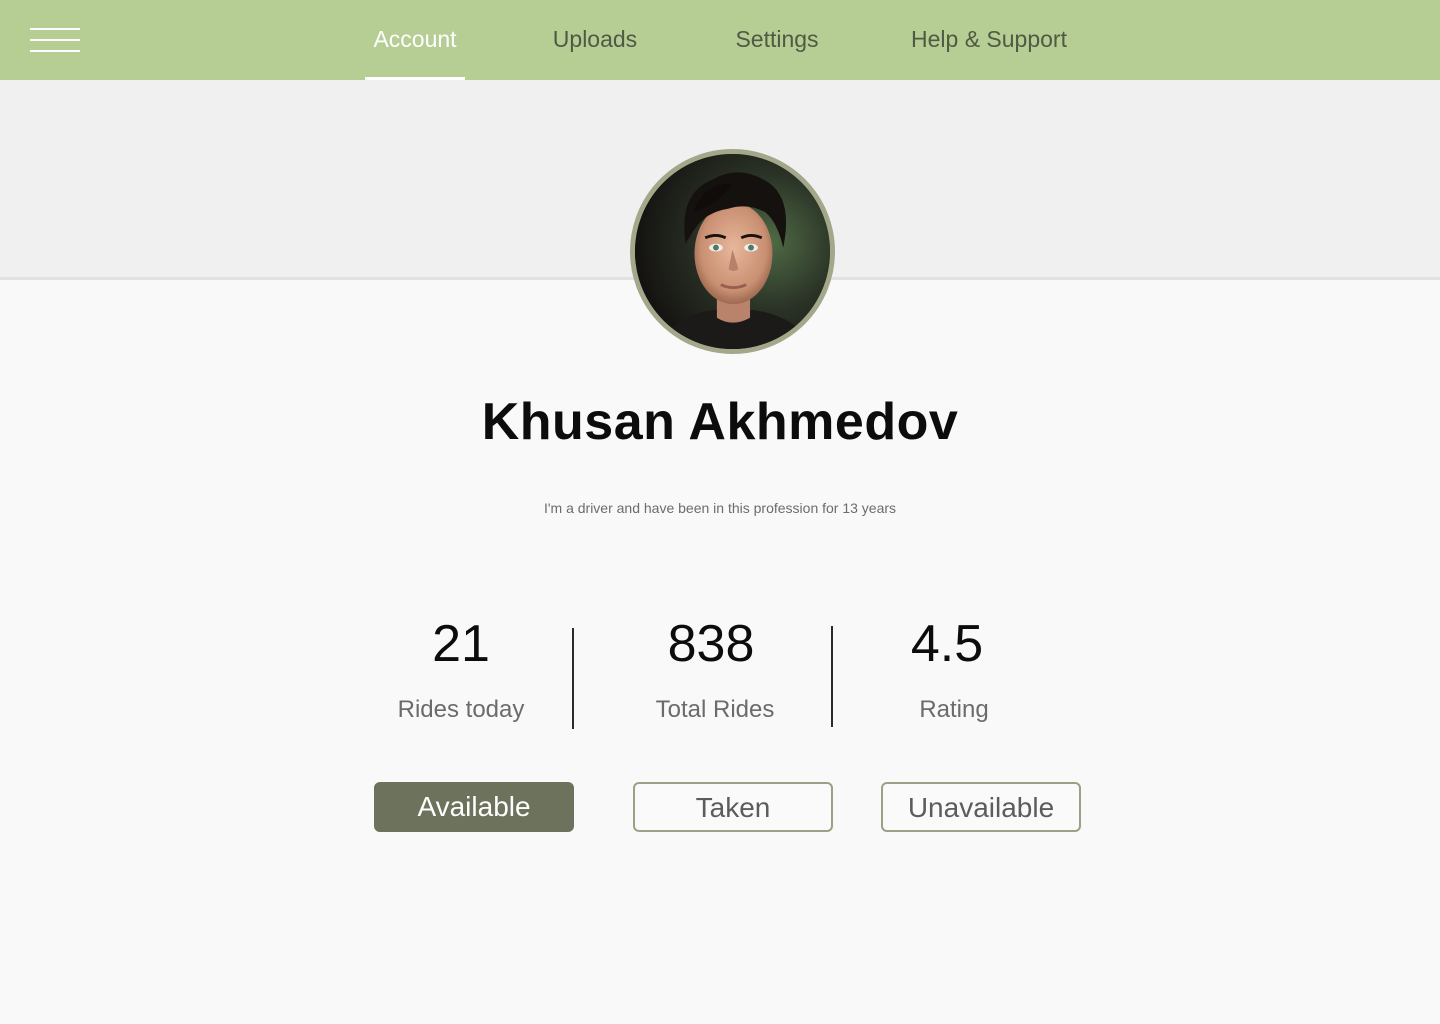 The width and height of the screenshot is (1440, 1024). Describe the element at coordinates (981, 807) in the screenshot. I see `unavailable-button: Unavailable` at that location.